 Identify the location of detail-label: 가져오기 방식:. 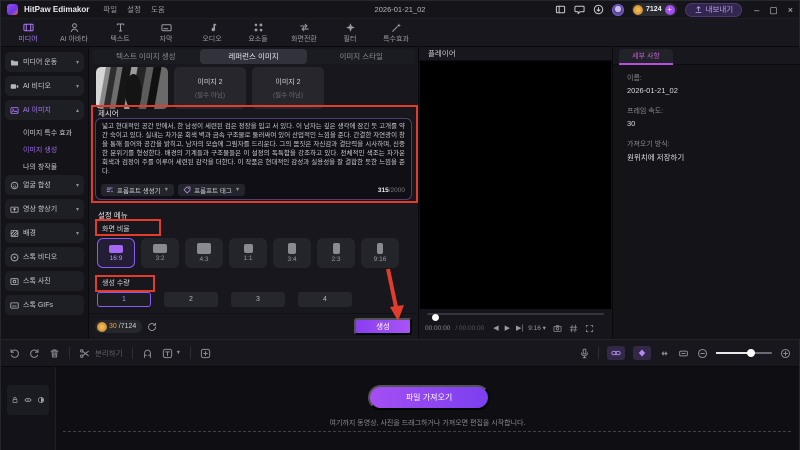
(648, 144).